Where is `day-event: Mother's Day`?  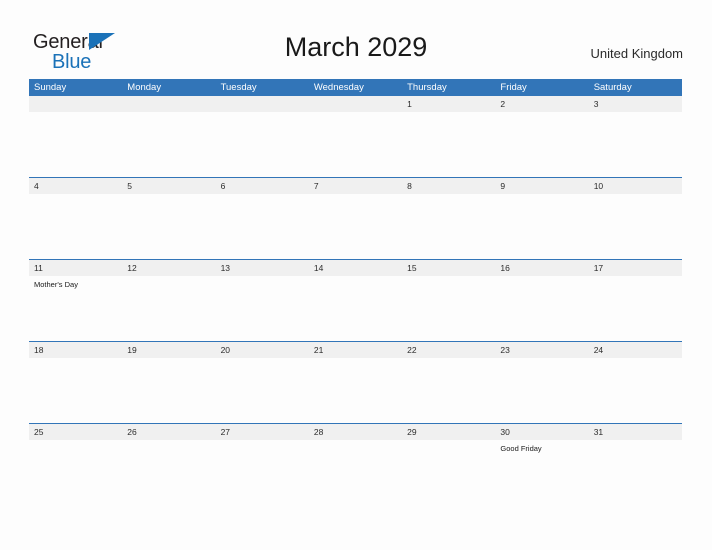 day-event: Mother's Day is located at coordinates (56, 284).